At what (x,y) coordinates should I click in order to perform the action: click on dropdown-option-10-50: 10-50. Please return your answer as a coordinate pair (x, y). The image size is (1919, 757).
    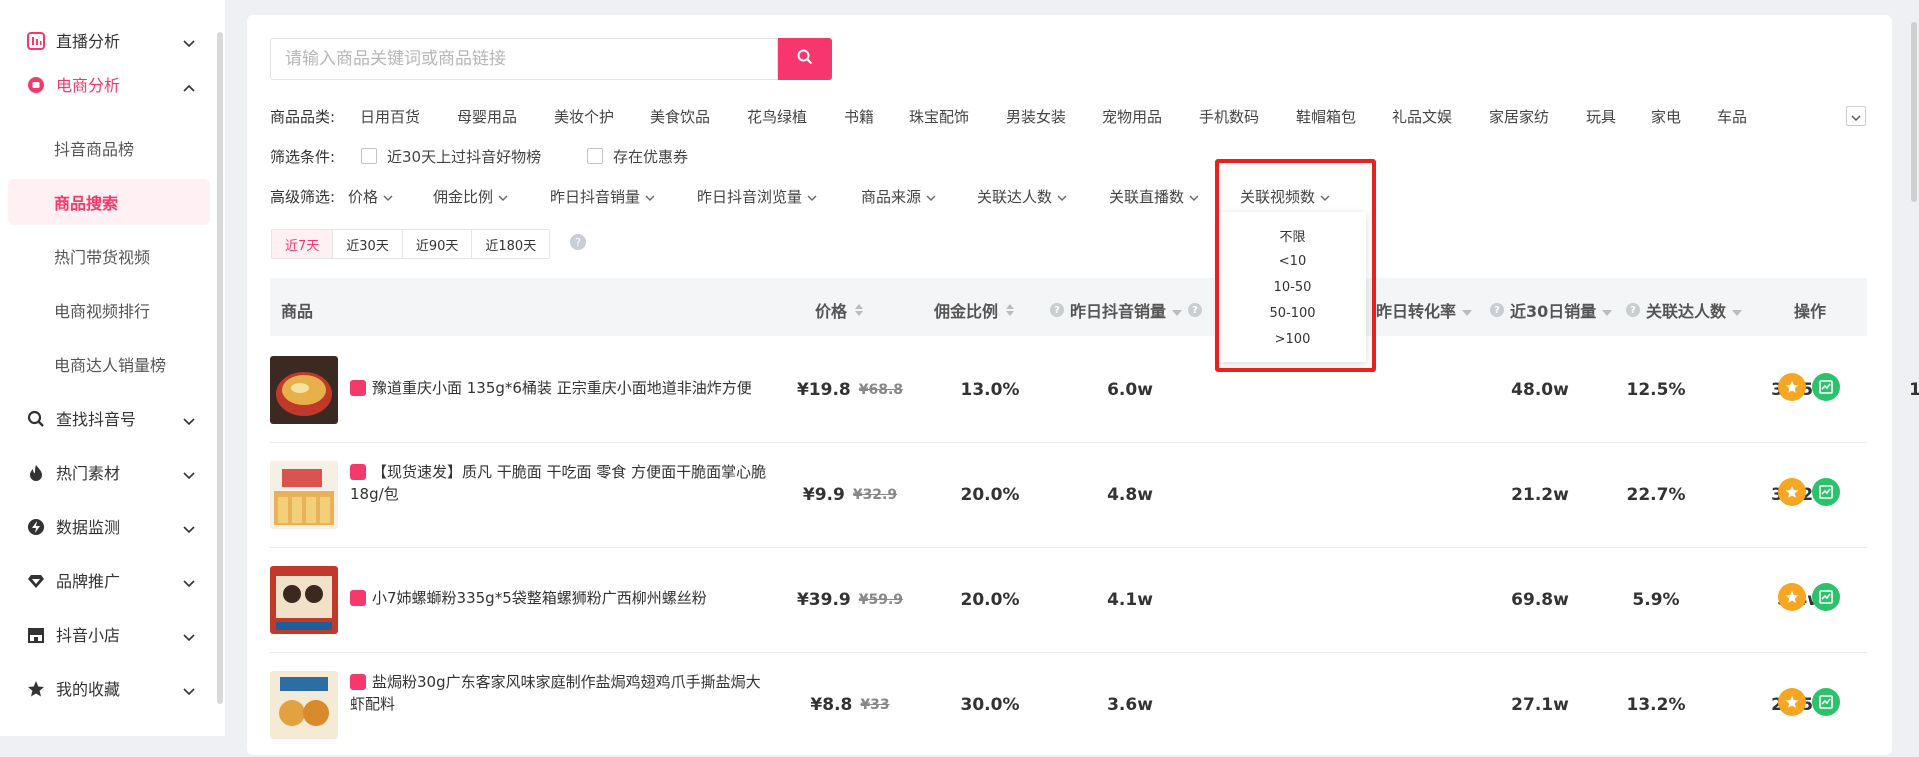
    Looking at the image, I should click on (1292, 287).